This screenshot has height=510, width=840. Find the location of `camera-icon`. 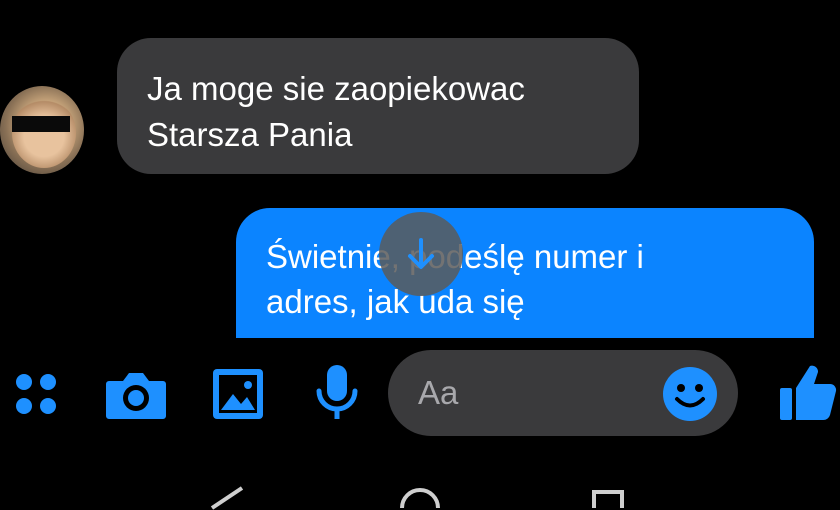

camera-icon is located at coordinates (136, 396).